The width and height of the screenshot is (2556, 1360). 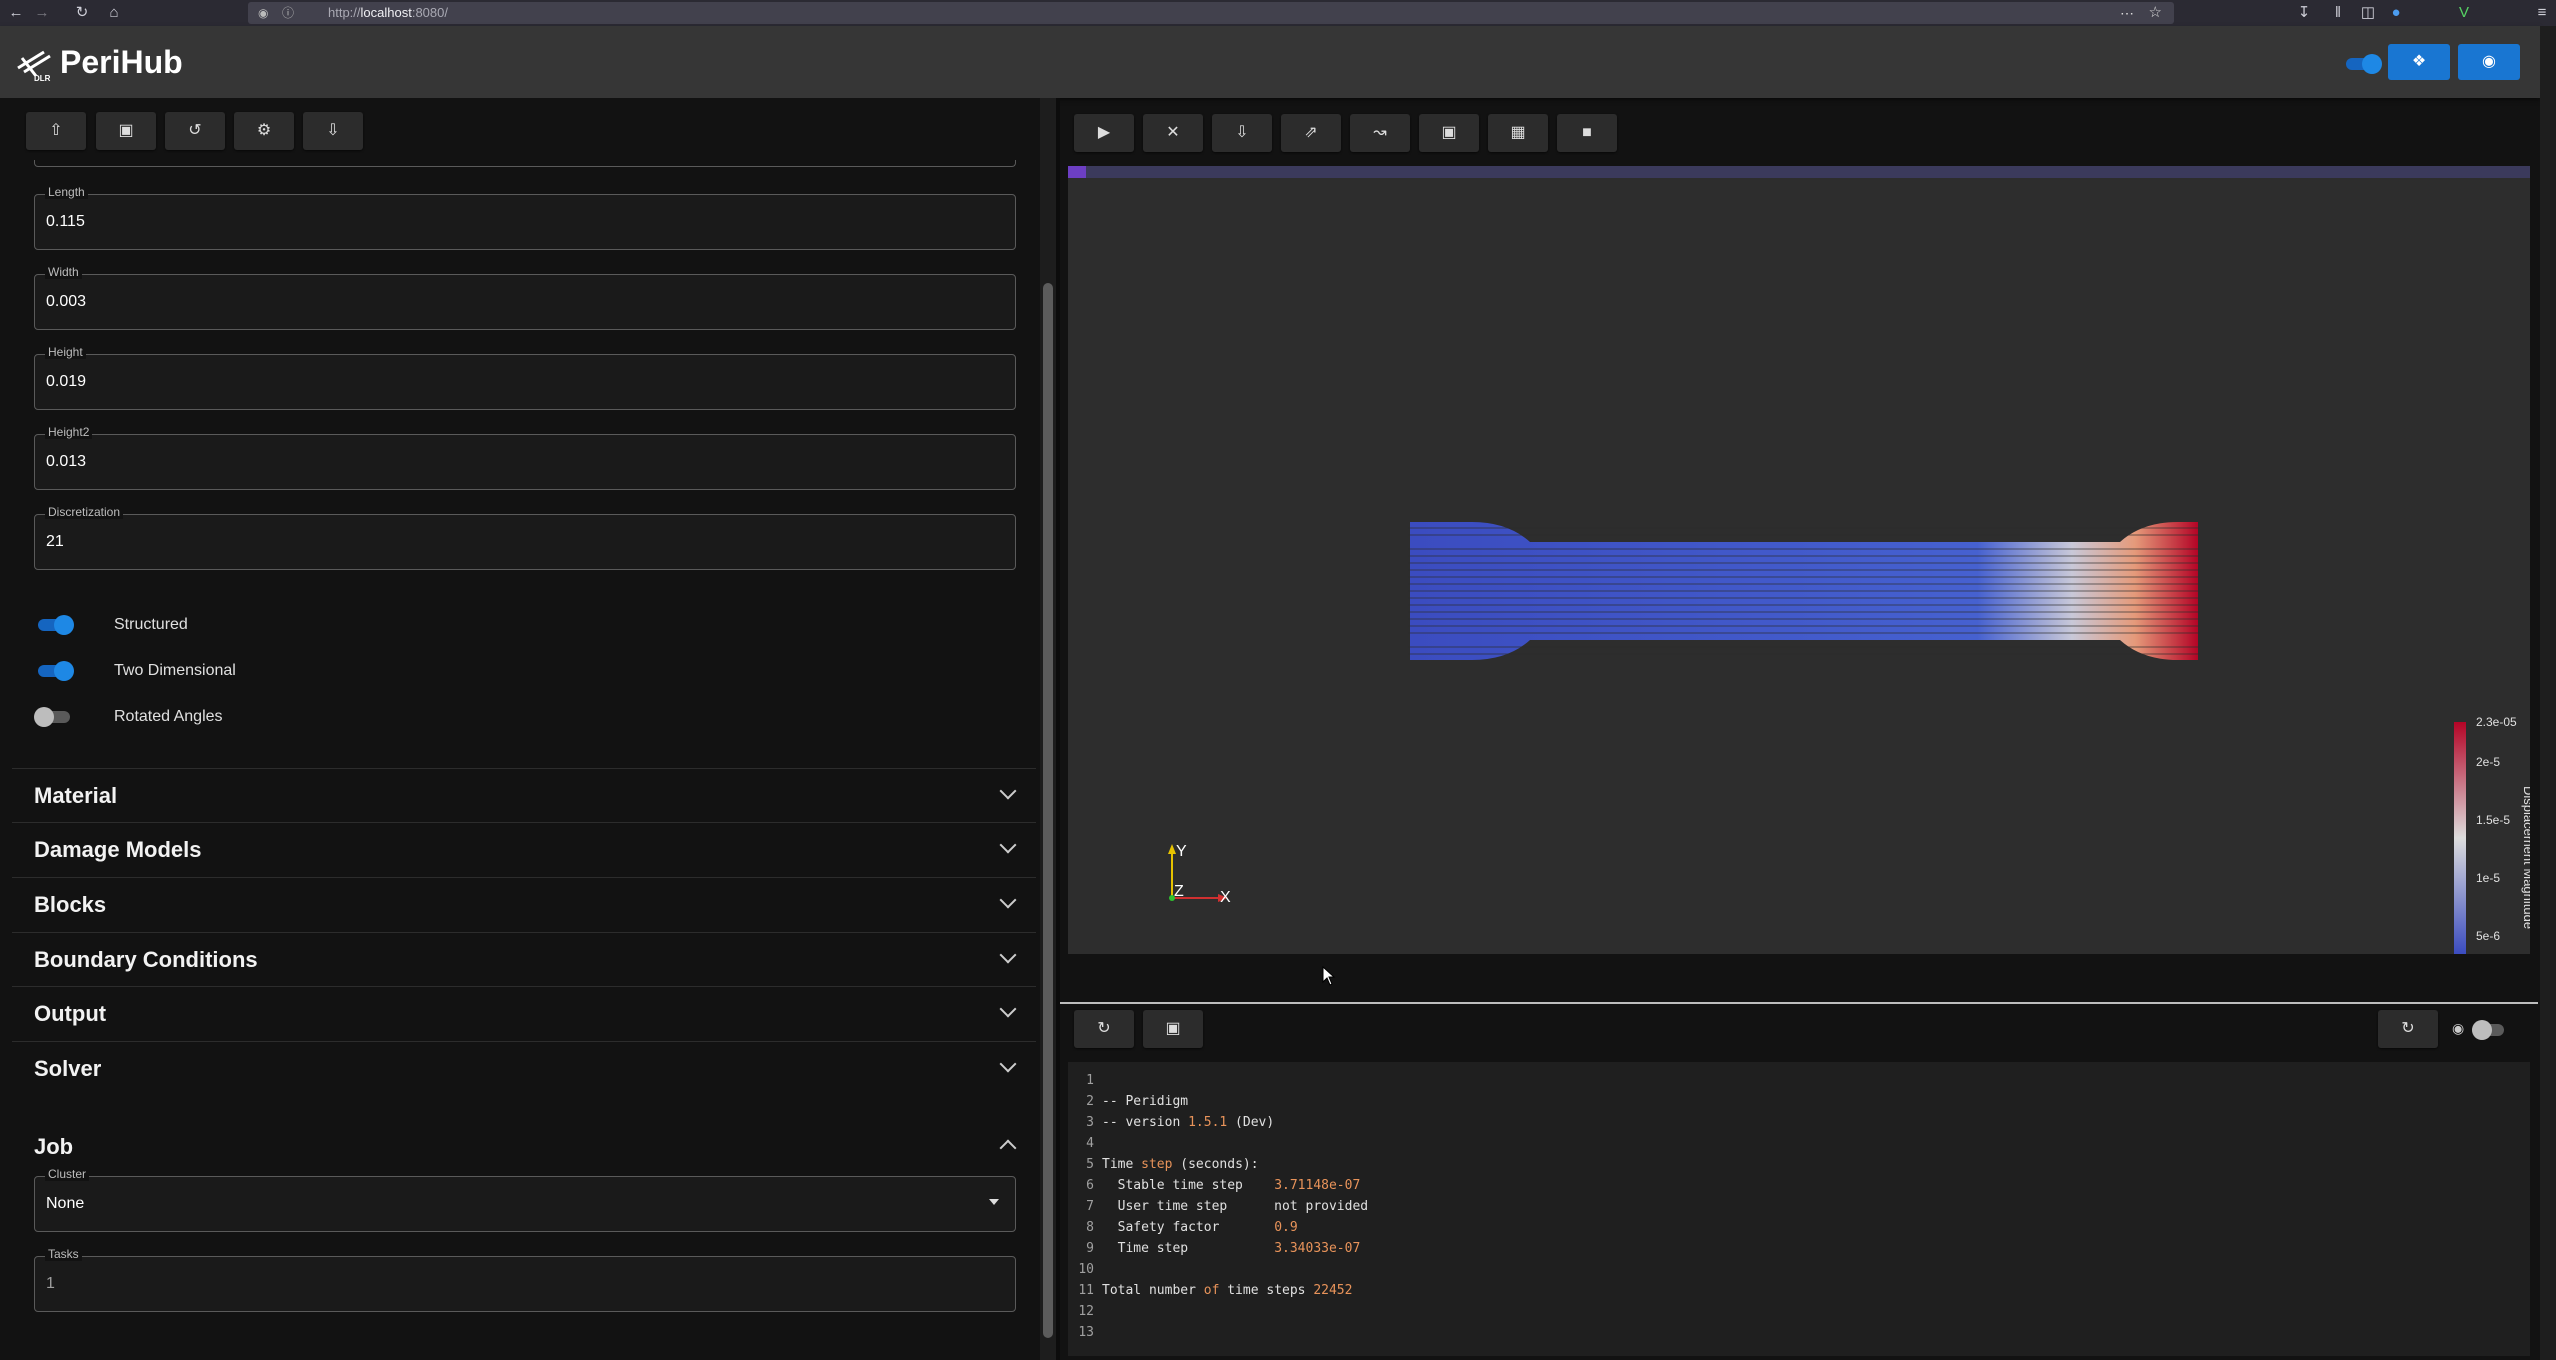 I want to click on vue-devtools-icon: V, so click(x=2464, y=13).